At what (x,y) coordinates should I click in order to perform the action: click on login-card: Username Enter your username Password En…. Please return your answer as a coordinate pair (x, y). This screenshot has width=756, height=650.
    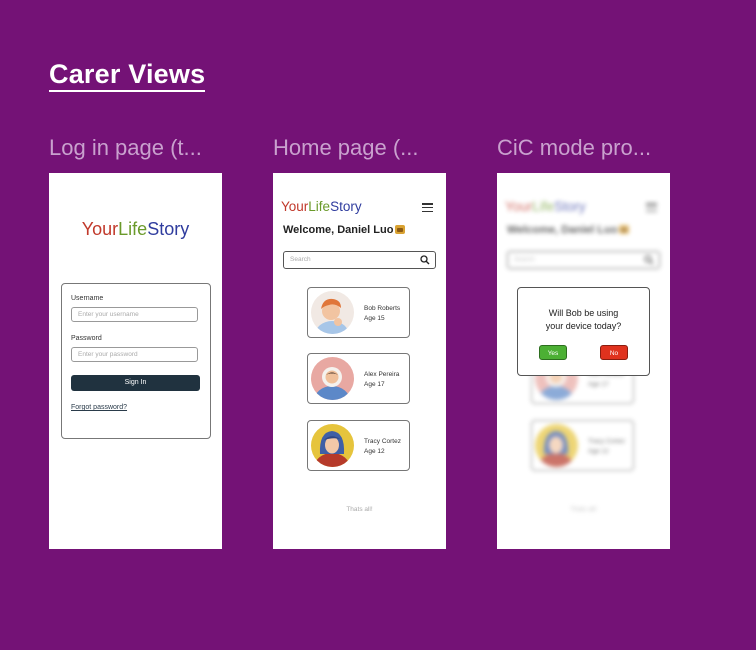
    Looking at the image, I should click on (136, 361).